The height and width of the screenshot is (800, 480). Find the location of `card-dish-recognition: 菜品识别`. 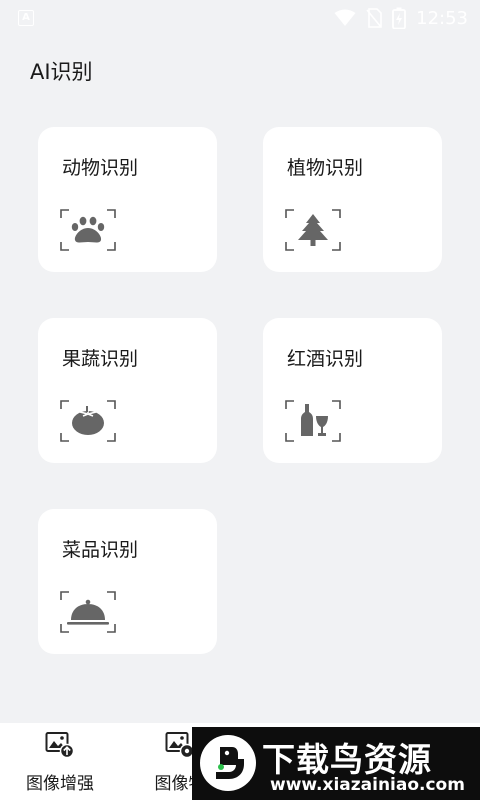

card-dish-recognition: 菜品识别 is located at coordinates (127, 581).